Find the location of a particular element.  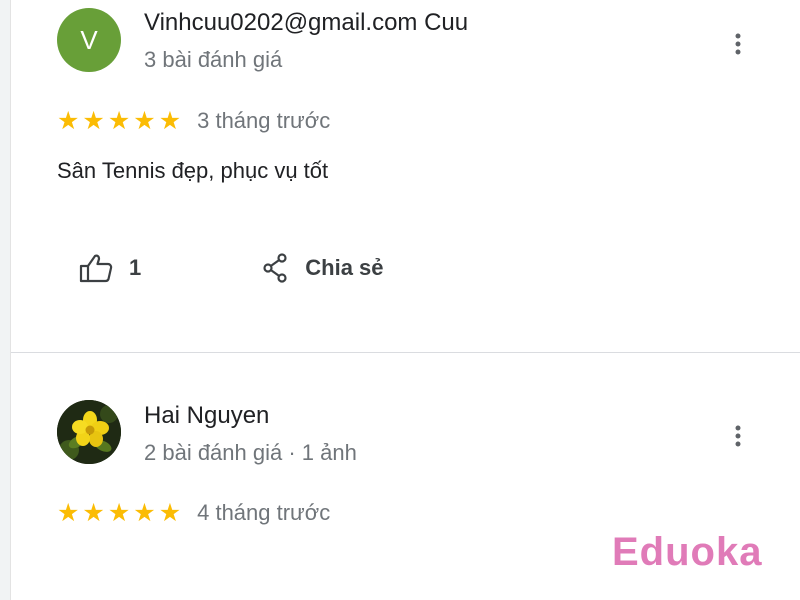

yellow-flower-photo-icon is located at coordinates (89, 432).